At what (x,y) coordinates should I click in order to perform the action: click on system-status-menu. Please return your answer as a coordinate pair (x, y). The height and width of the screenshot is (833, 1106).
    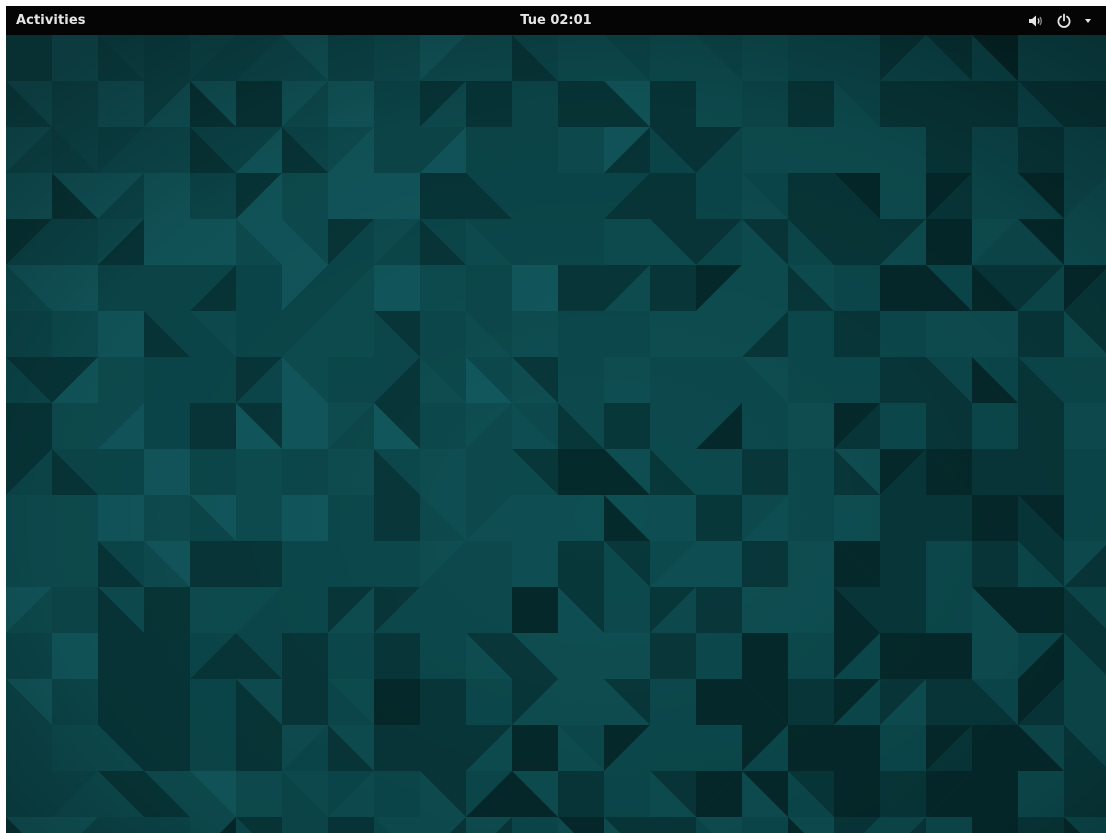
    Looking at the image, I should click on (1060, 20).